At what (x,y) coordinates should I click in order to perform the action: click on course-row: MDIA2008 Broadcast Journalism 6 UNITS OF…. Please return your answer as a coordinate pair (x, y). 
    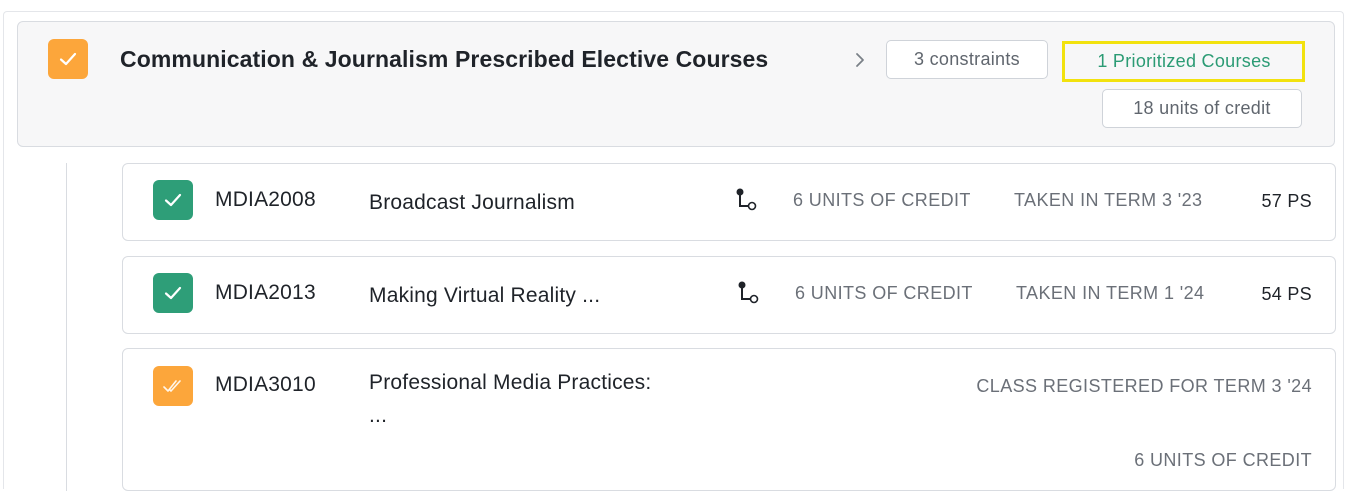
    Looking at the image, I should click on (729, 202).